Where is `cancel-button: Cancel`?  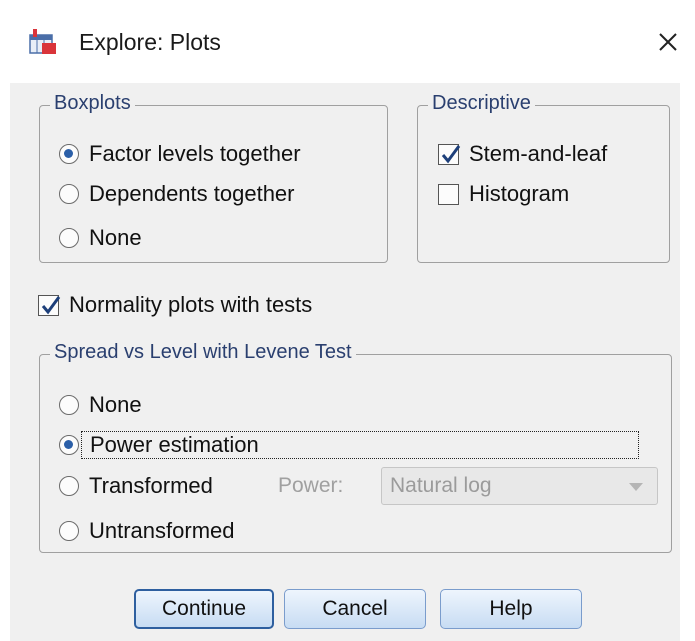 cancel-button: Cancel is located at coordinates (355, 609).